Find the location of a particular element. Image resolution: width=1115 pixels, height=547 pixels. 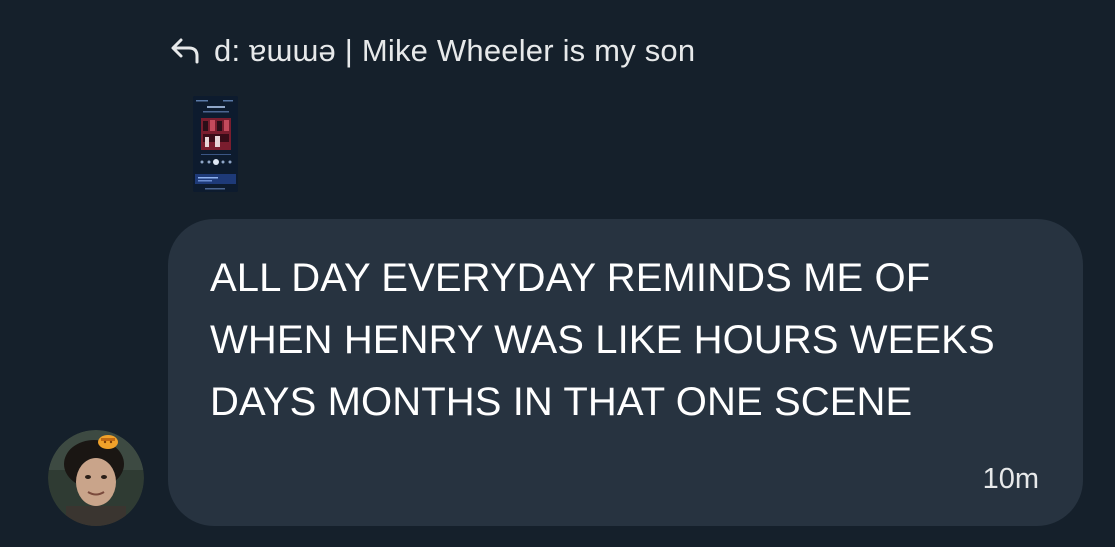

reply-context: d: ɐɯɯǝ | Mike Wheeler is my son is located at coordinates (431, 50).